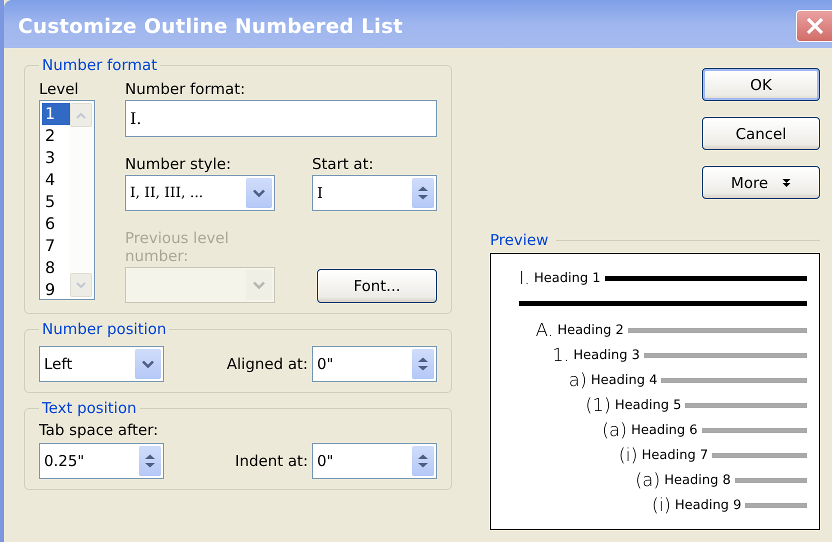  I want to click on number-style-label: Number style:, so click(178, 164).